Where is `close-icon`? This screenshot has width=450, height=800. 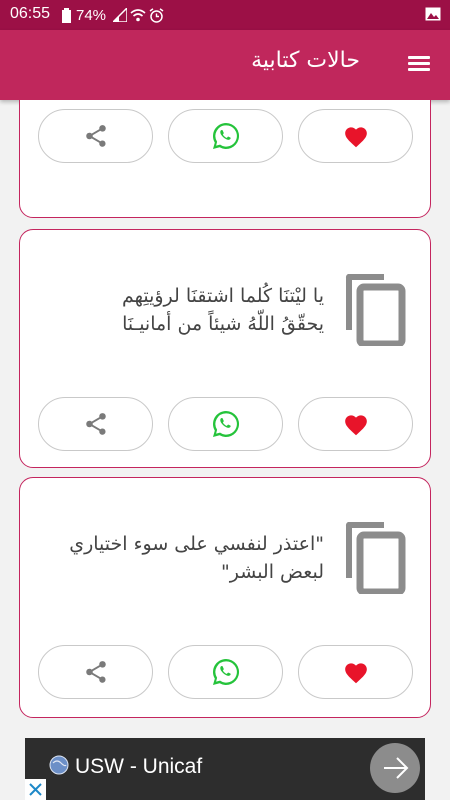 close-icon is located at coordinates (35, 789).